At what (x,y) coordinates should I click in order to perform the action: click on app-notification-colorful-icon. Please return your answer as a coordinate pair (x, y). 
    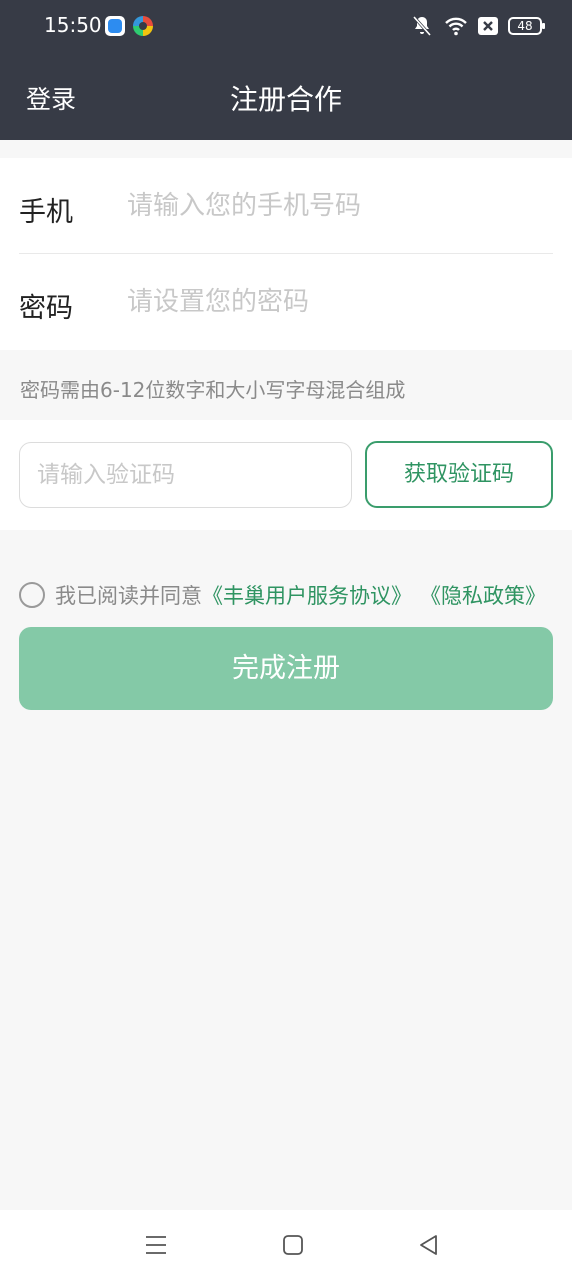
    Looking at the image, I should click on (143, 26).